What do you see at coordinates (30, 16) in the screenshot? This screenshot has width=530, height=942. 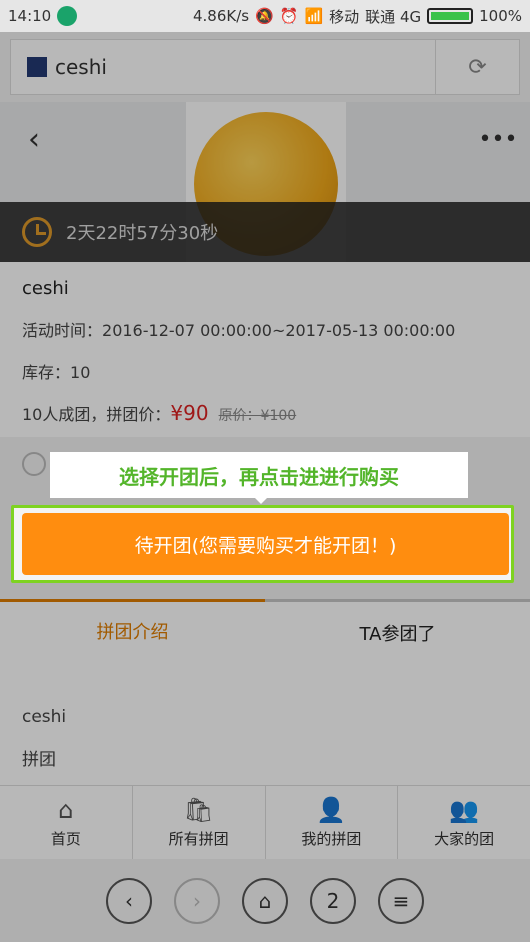 I see `clock-time: 14:10` at bounding box center [30, 16].